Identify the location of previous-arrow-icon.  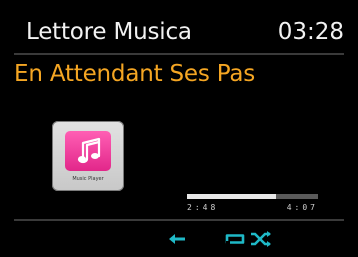
(177, 239).